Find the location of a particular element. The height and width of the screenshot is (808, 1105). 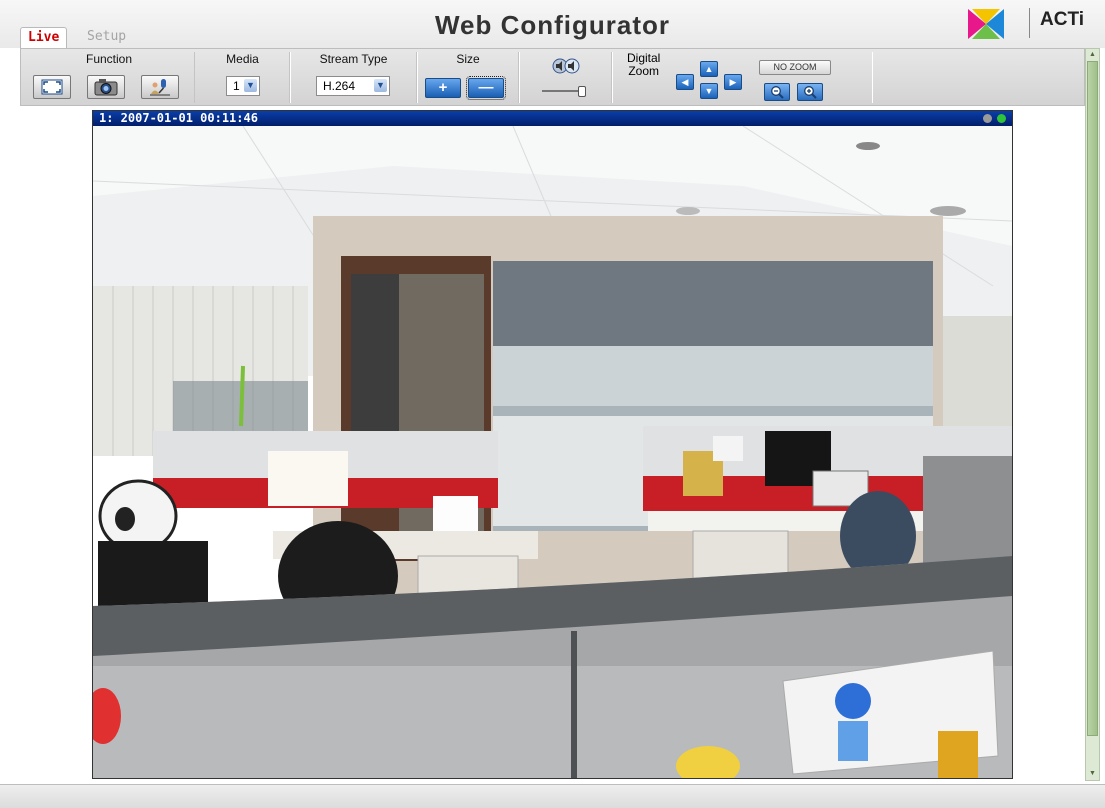

arrow-right-icon: ▶ is located at coordinates (733, 82).